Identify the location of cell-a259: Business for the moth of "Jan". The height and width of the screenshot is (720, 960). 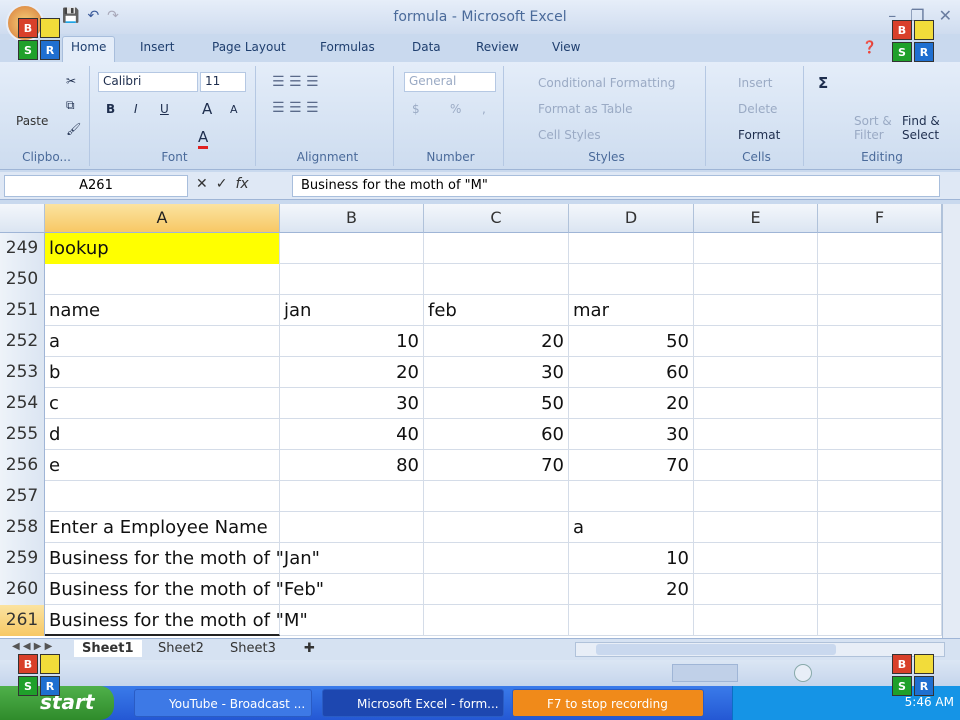
(182, 558).